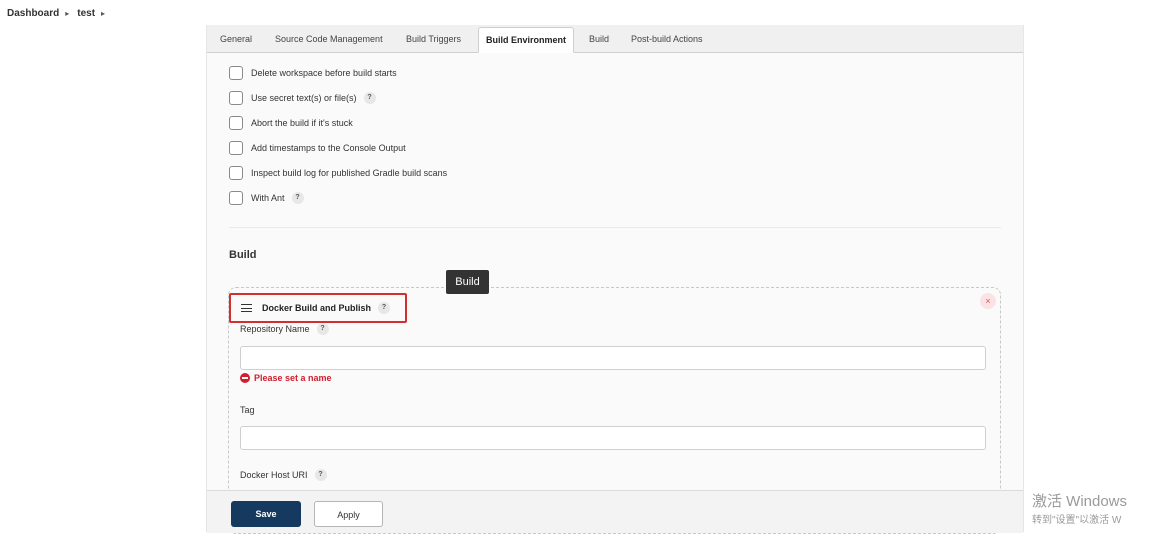  I want to click on breadcrumb-dashboard: Dashboard, so click(33, 13).